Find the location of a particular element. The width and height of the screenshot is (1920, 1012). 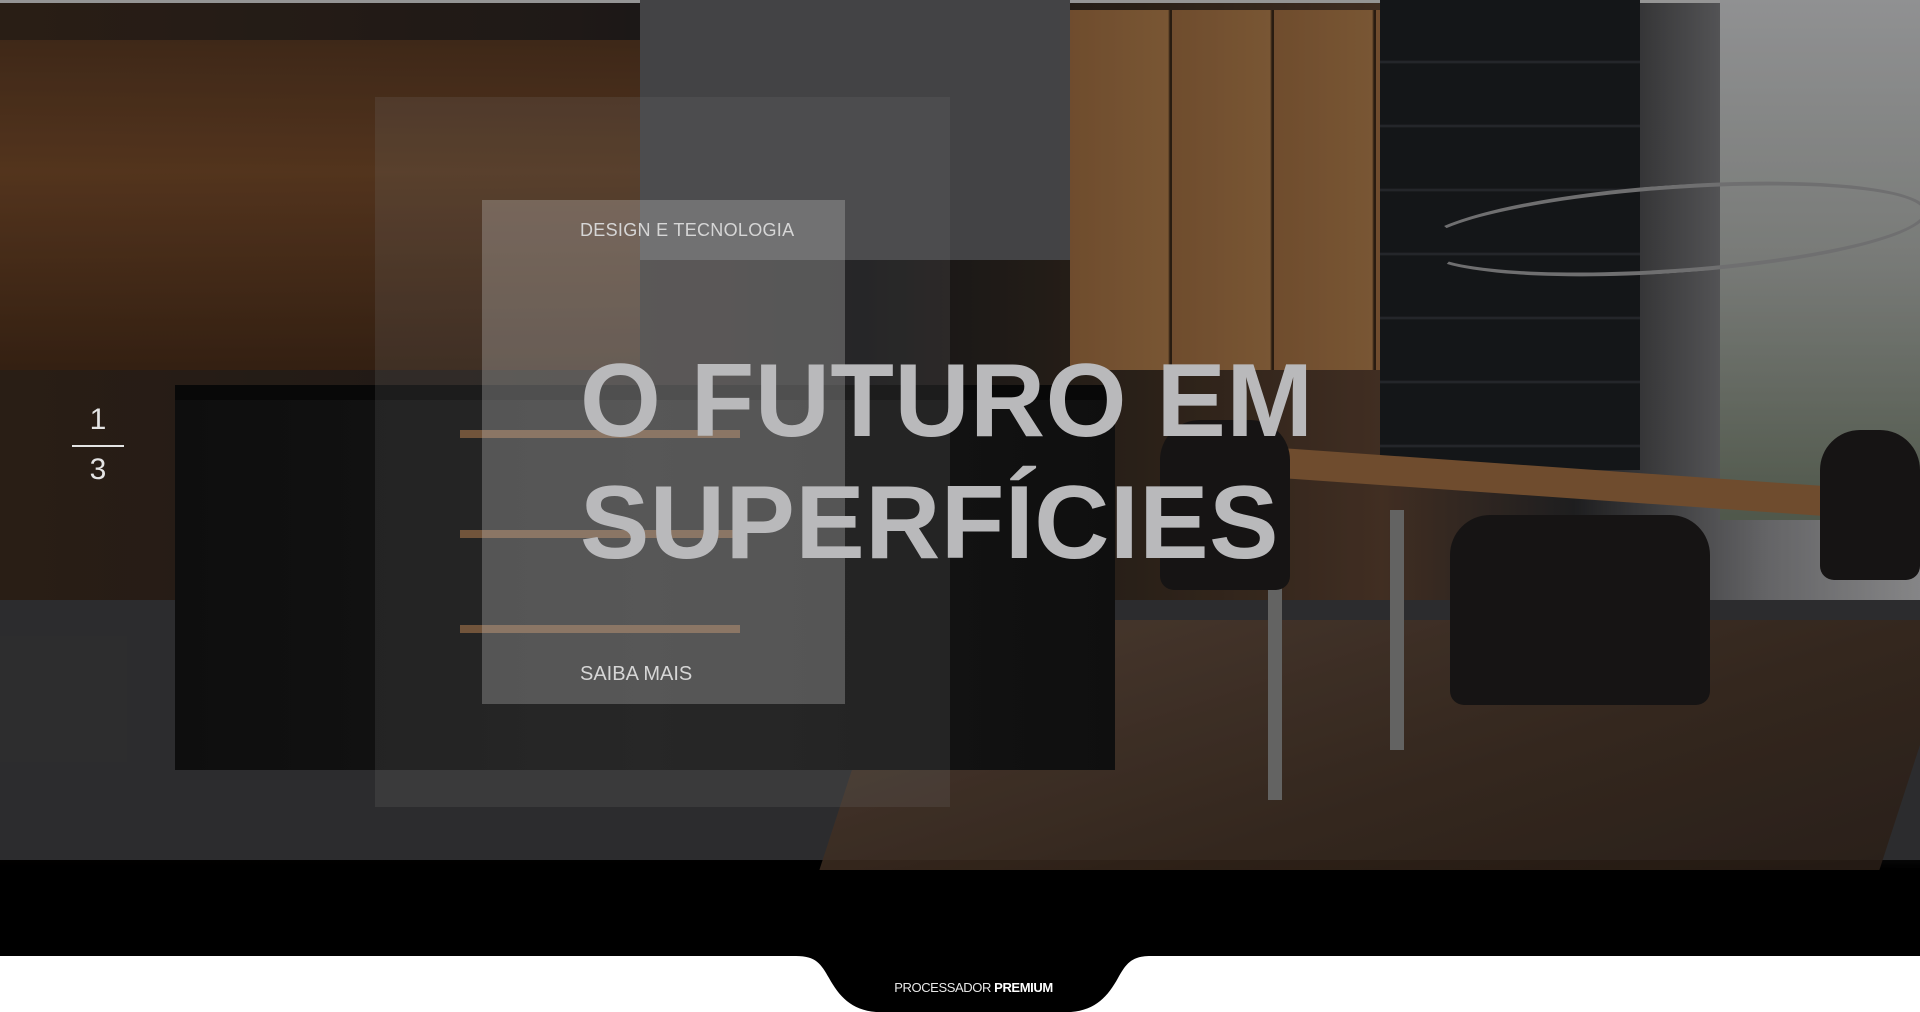

slide-current: 1 is located at coordinates (98, 419).